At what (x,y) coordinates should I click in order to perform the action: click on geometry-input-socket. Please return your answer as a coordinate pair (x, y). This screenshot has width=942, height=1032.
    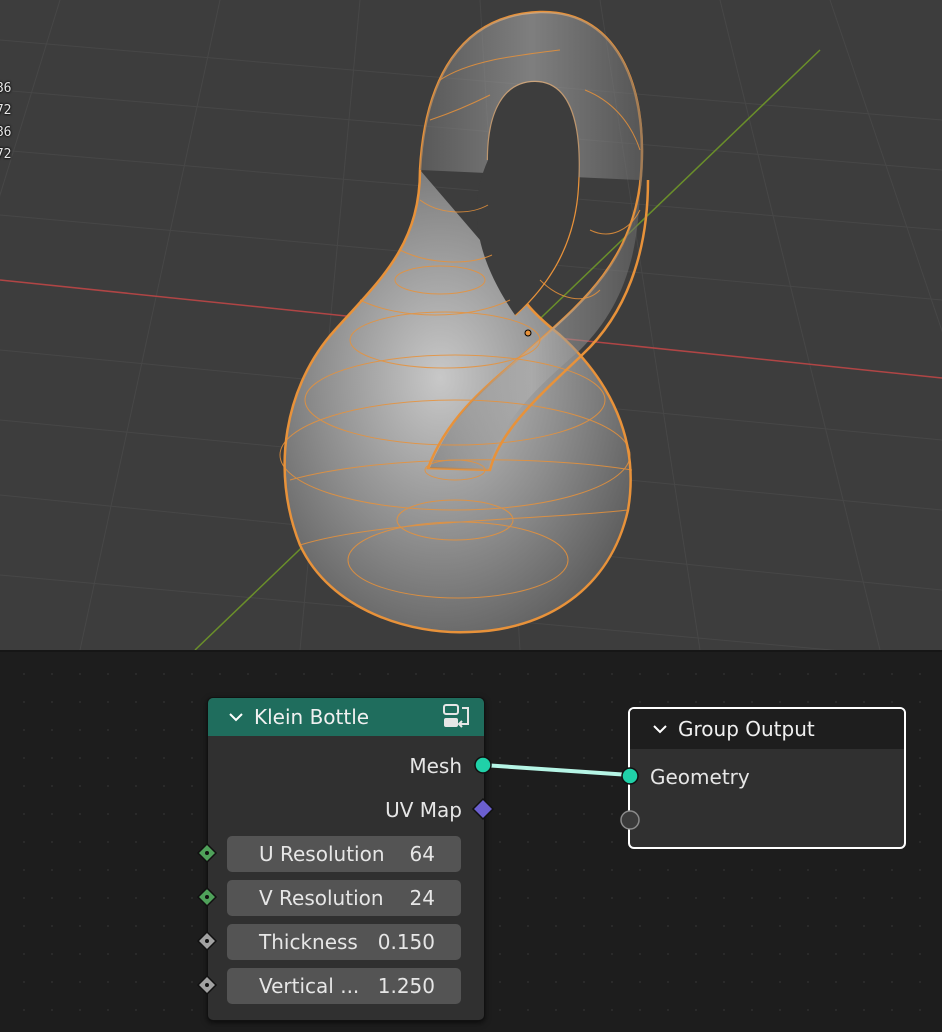
    Looking at the image, I should click on (630, 776).